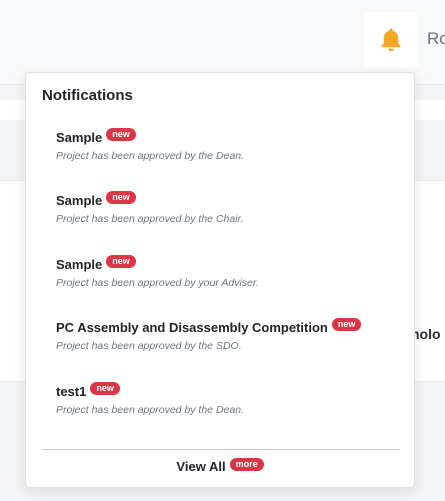 The height and width of the screenshot is (501, 445). I want to click on notification-message: Project has been approved by the SDO., so click(149, 346).